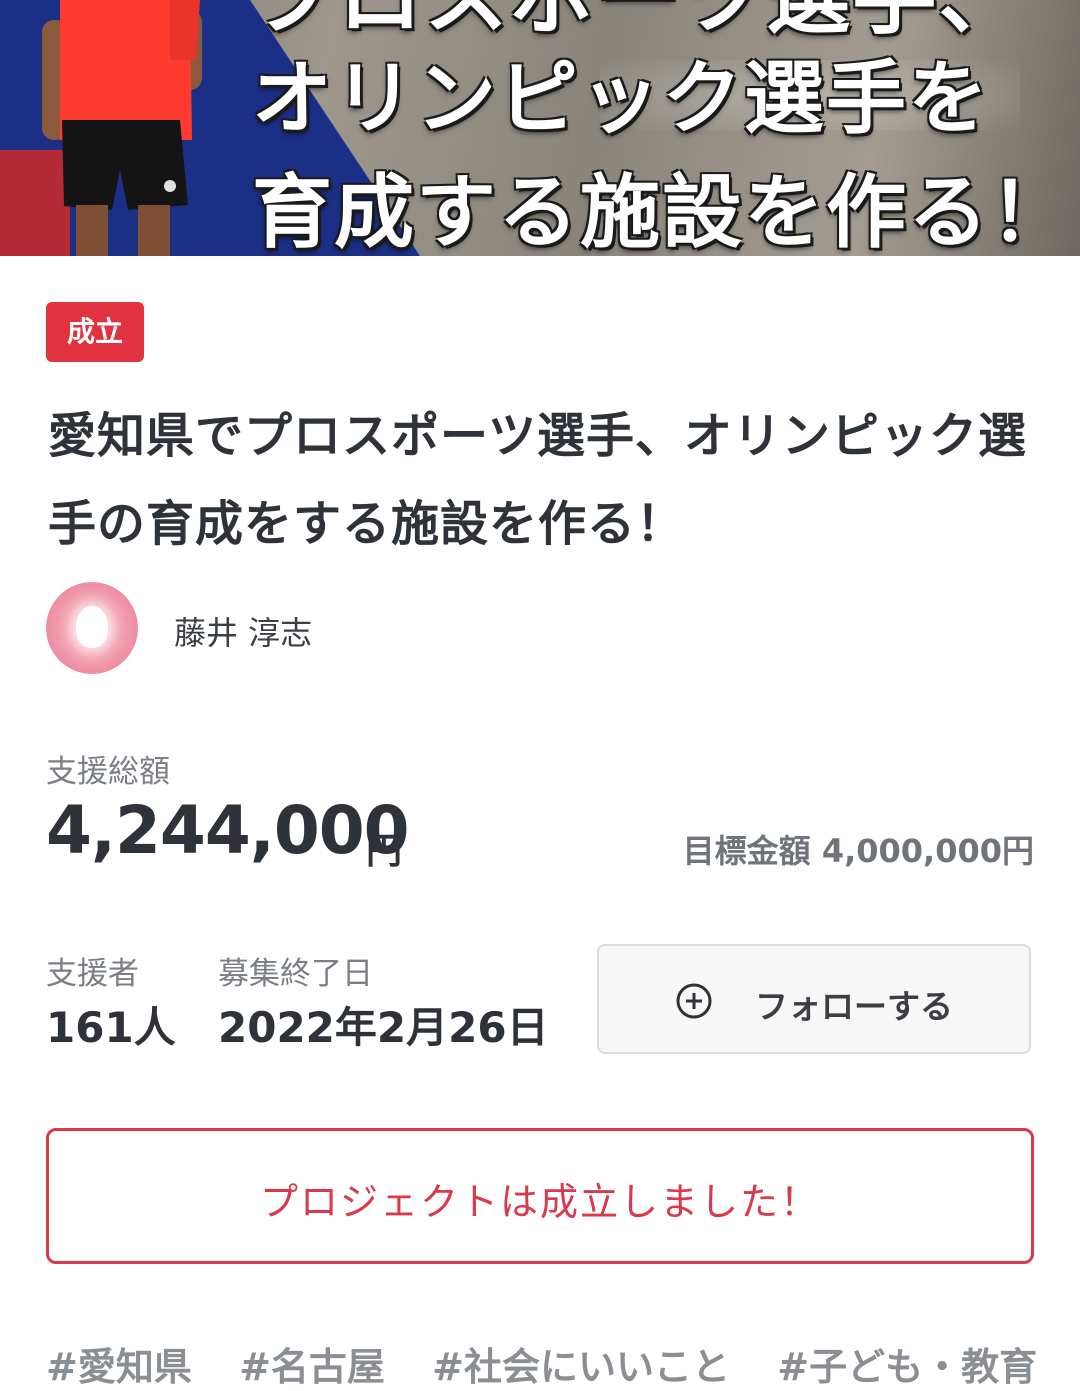  What do you see at coordinates (122, 128) in the screenshot?
I see `athlete-photo` at bounding box center [122, 128].